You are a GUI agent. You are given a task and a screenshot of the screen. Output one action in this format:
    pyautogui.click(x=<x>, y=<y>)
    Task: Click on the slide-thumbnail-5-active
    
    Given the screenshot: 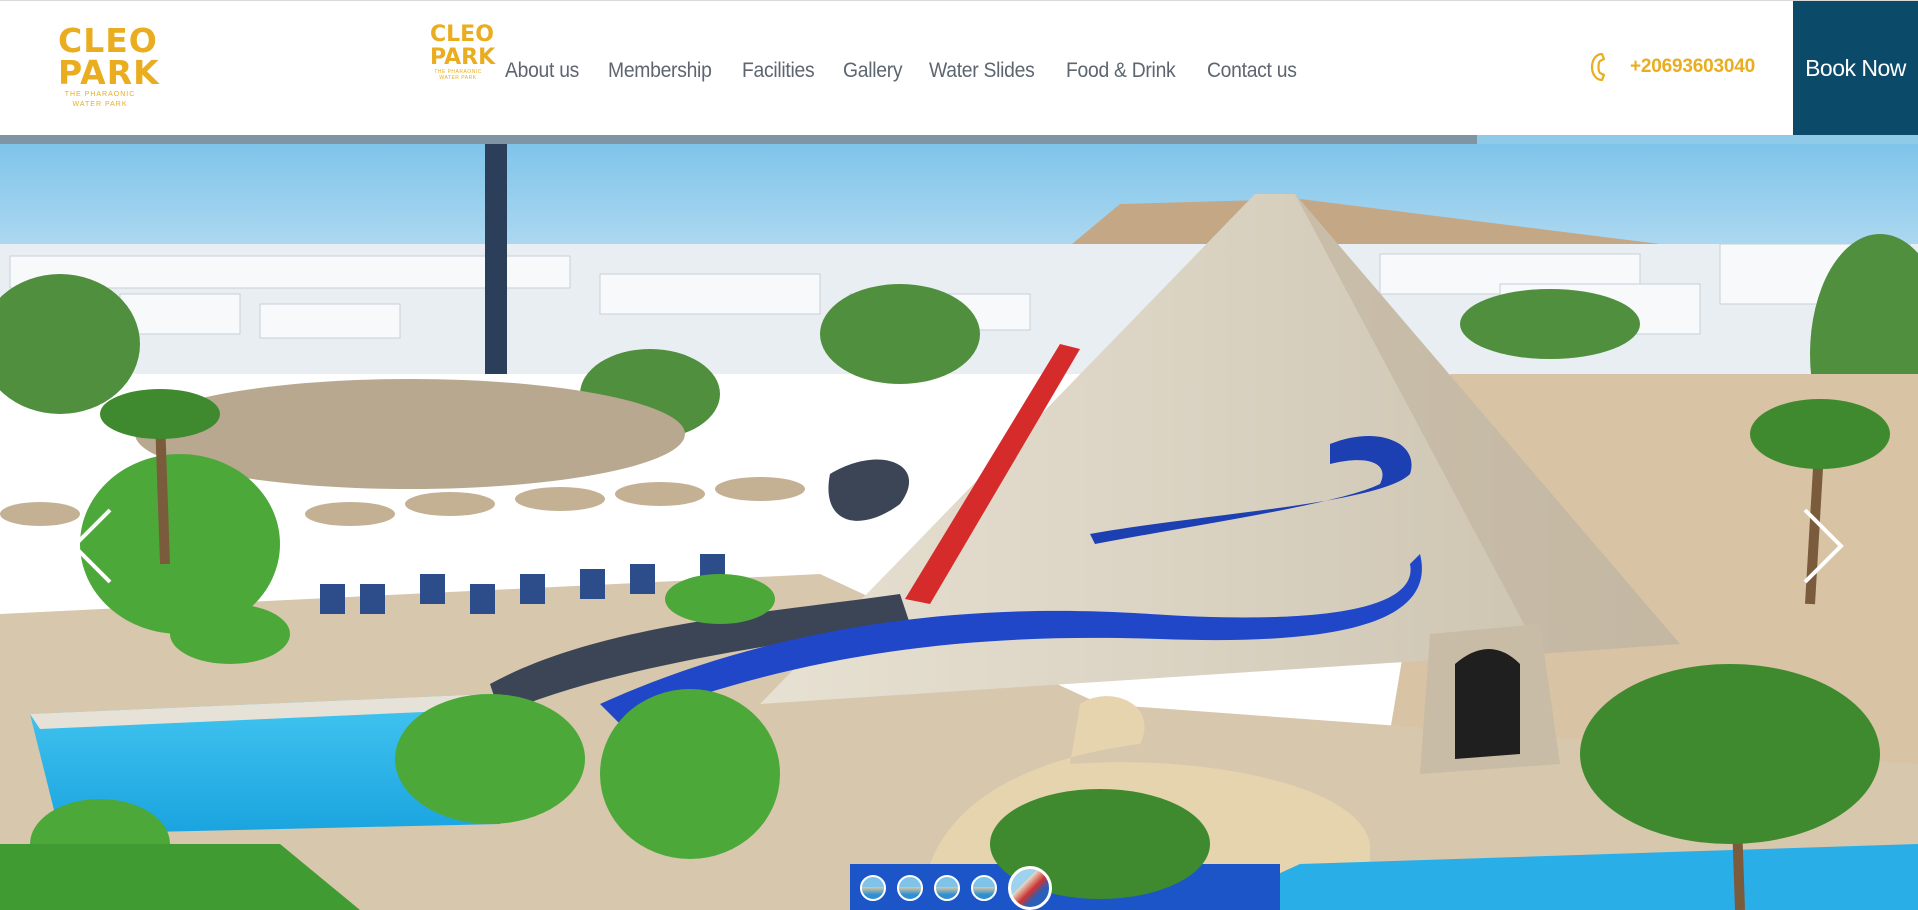 What is the action you would take?
    pyautogui.click(x=1030, y=888)
    